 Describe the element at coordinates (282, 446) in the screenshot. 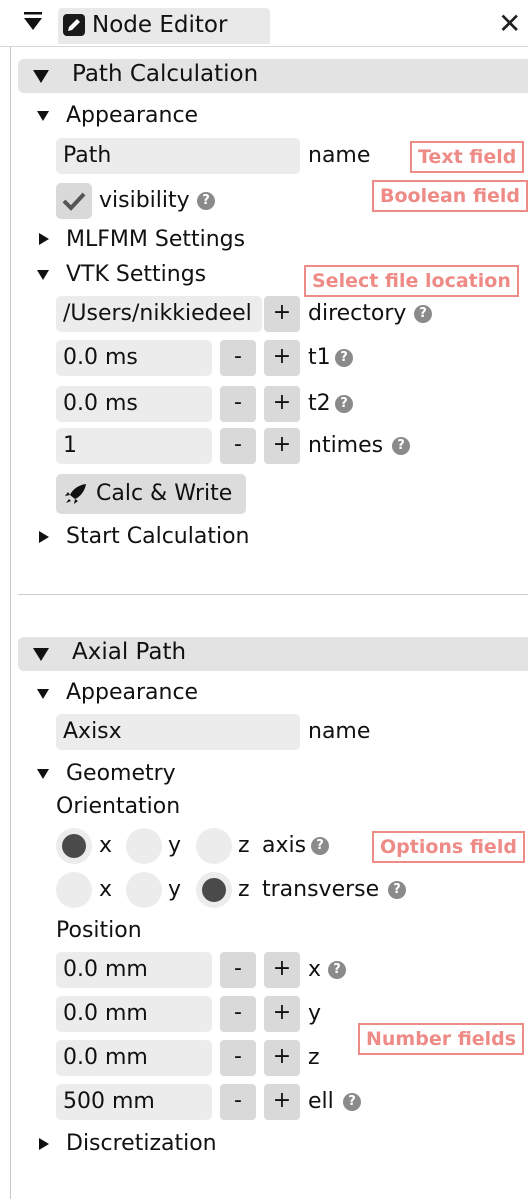

I see `ntimes-increment-button: +` at that location.